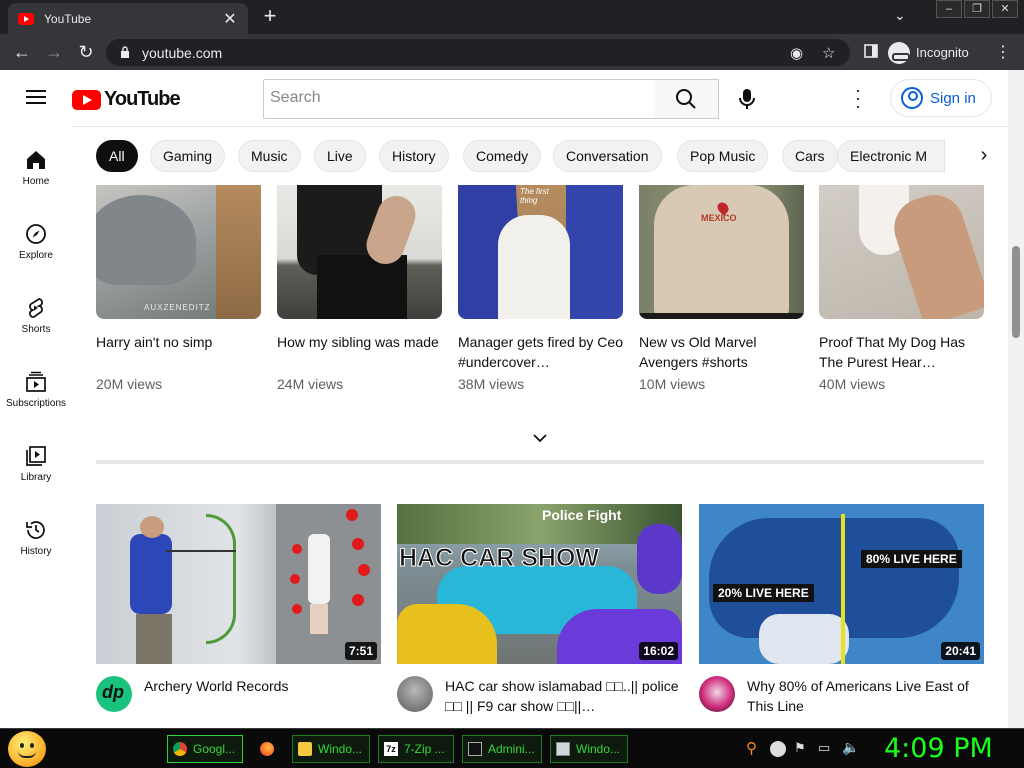 This screenshot has width=1024, height=768. Describe the element at coordinates (778, 749) in the screenshot. I see `volume-mixer-icon` at that location.